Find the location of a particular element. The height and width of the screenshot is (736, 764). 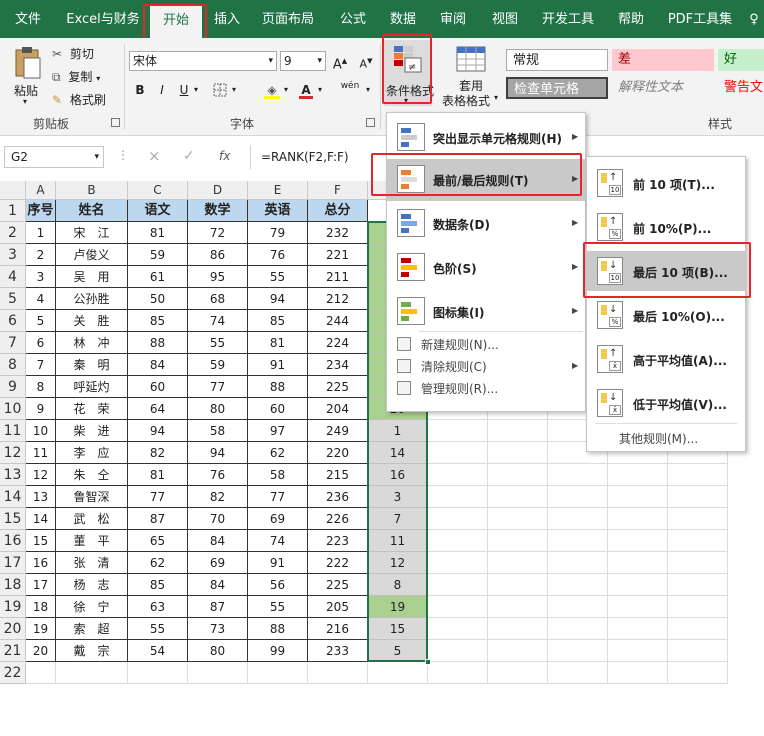

table-cell: 62 is located at coordinates (158, 563).